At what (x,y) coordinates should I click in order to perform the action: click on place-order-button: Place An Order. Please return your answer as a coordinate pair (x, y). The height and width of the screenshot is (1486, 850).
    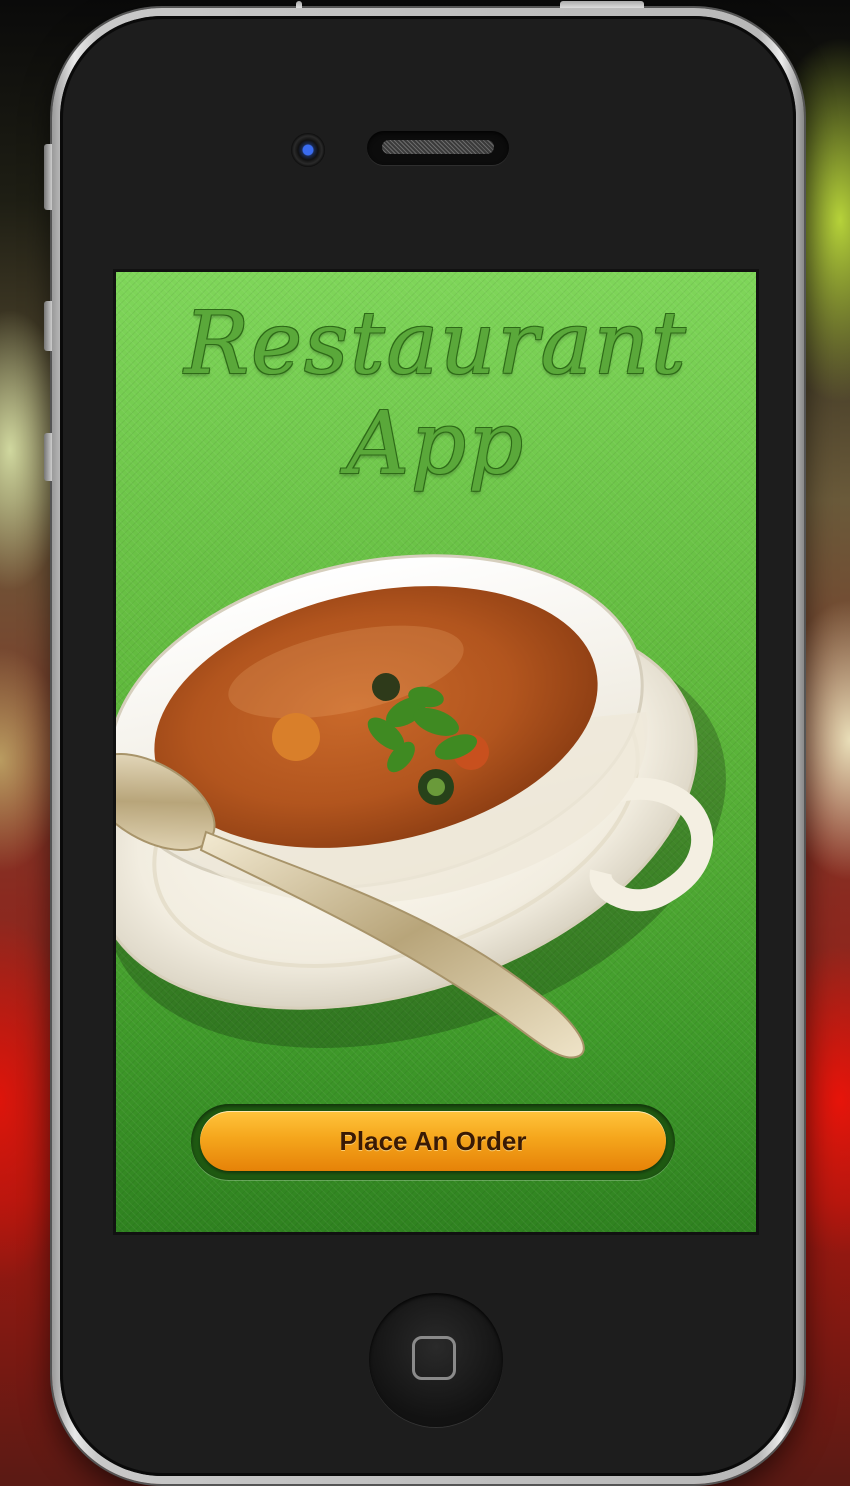
    Looking at the image, I should click on (433, 1141).